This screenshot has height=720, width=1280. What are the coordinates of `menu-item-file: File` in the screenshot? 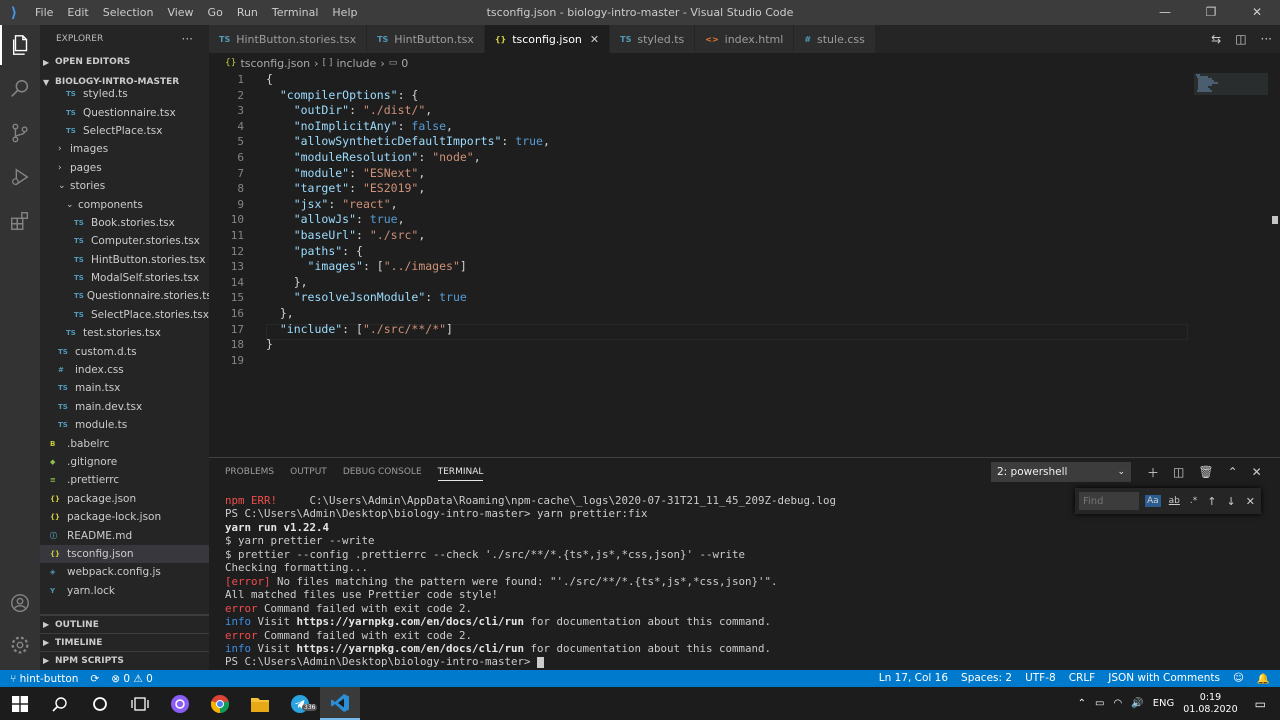 It's located at (44, 12).